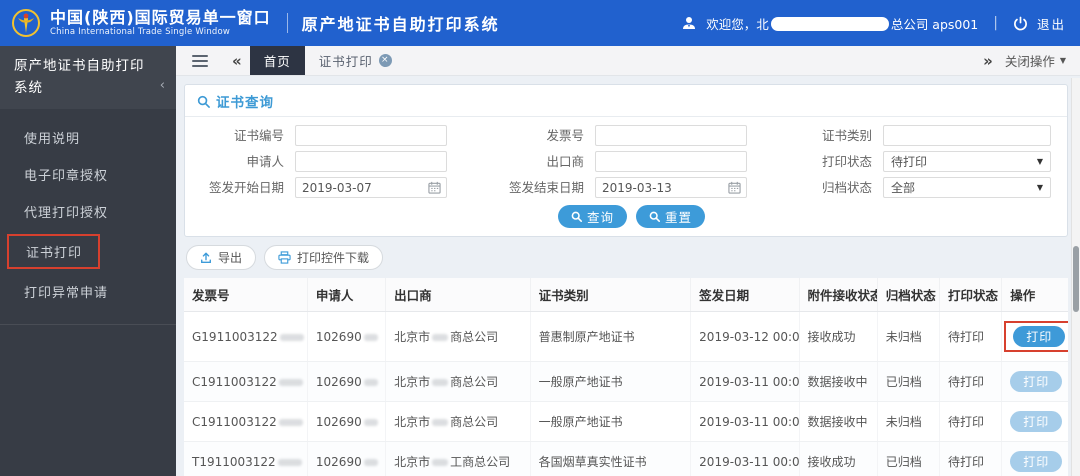  I want to click on column-header: 出口商, so click(458, 295).